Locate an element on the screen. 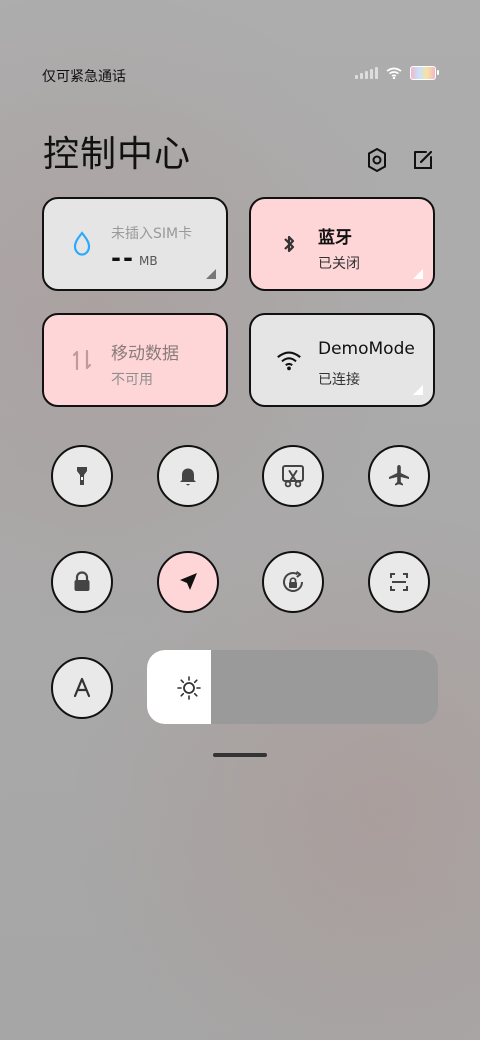  lock-screen-button is located at coordinates (82, 582).